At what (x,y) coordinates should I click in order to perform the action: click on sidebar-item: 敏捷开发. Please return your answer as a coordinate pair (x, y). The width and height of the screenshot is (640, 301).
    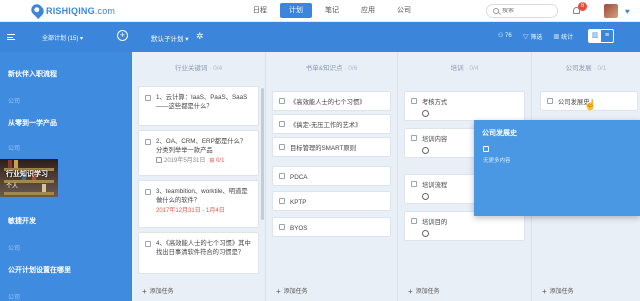
    Looking at the image, I should click on (66, 221).